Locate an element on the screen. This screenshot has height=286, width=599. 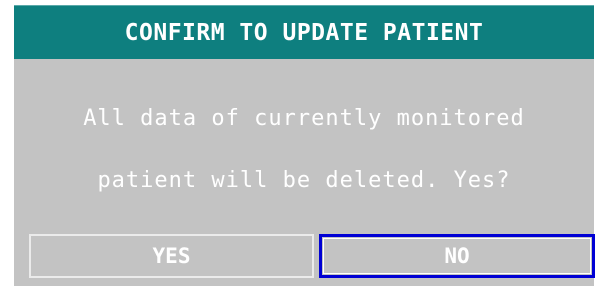
no-button: NO is located at coordinates (457, 256).